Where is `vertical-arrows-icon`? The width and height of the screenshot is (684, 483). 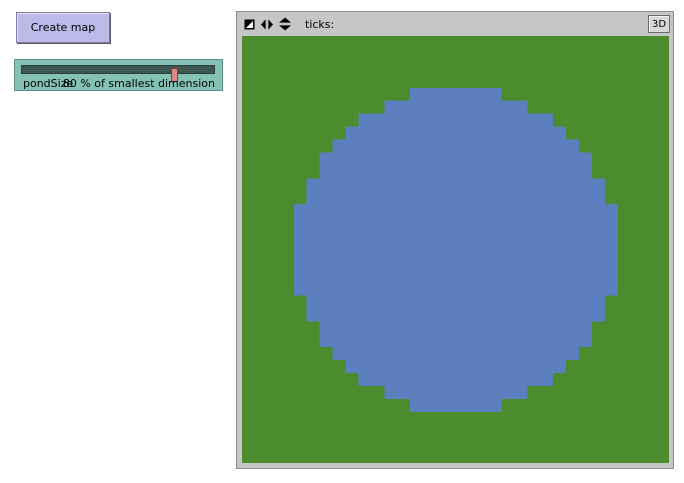
vertical-arrows-icon is located at coordinates (285, 24).